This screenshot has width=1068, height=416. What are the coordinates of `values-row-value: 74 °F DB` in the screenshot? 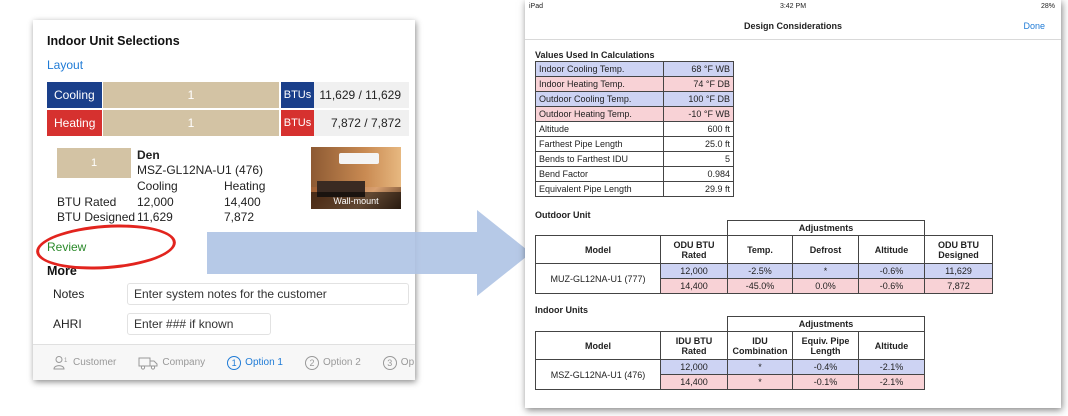 It's located at (698, 84).